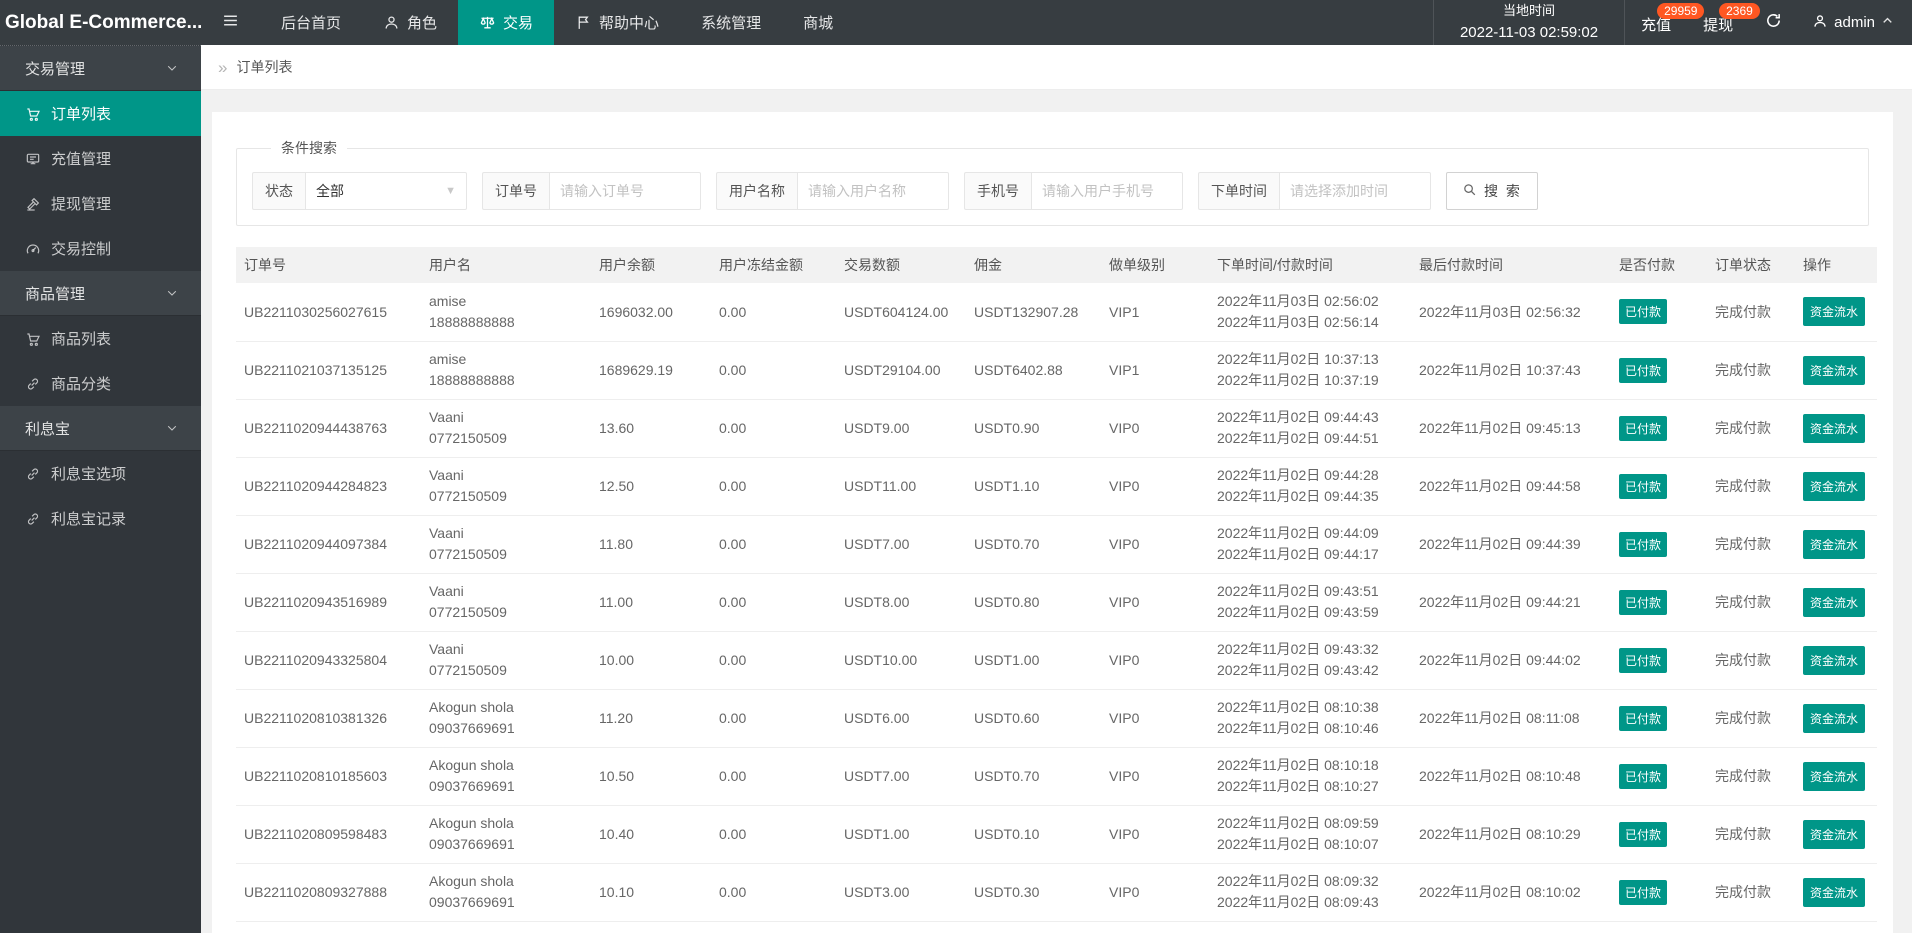 This screenshot has width=1912, height=933. I want to click on commission-cell: USDT0.30, so click(1033, 892).